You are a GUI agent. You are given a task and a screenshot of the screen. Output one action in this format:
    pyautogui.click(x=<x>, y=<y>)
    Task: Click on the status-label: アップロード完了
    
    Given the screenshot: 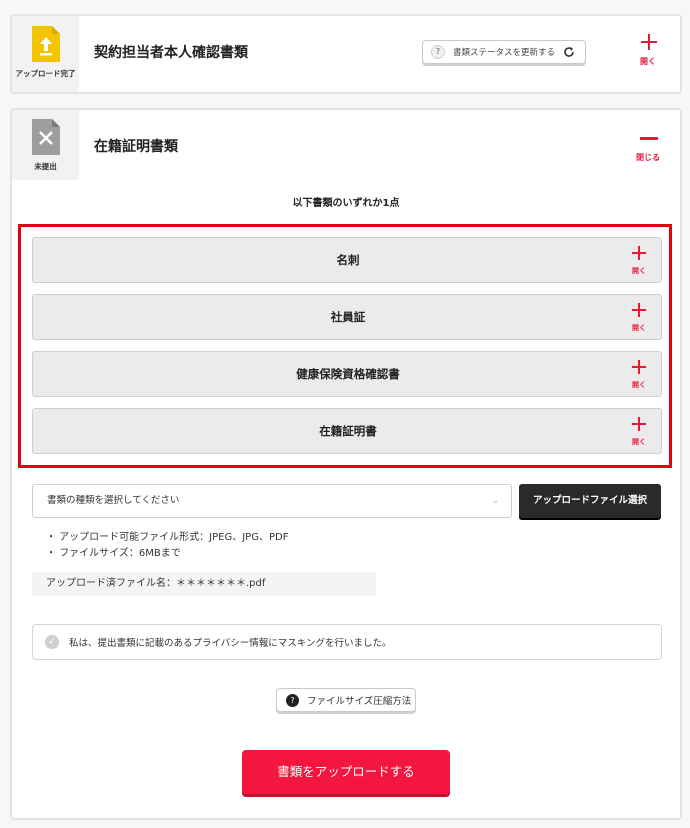 What is the action you would take?
    pyautogui.click(x=45, y=73)
    